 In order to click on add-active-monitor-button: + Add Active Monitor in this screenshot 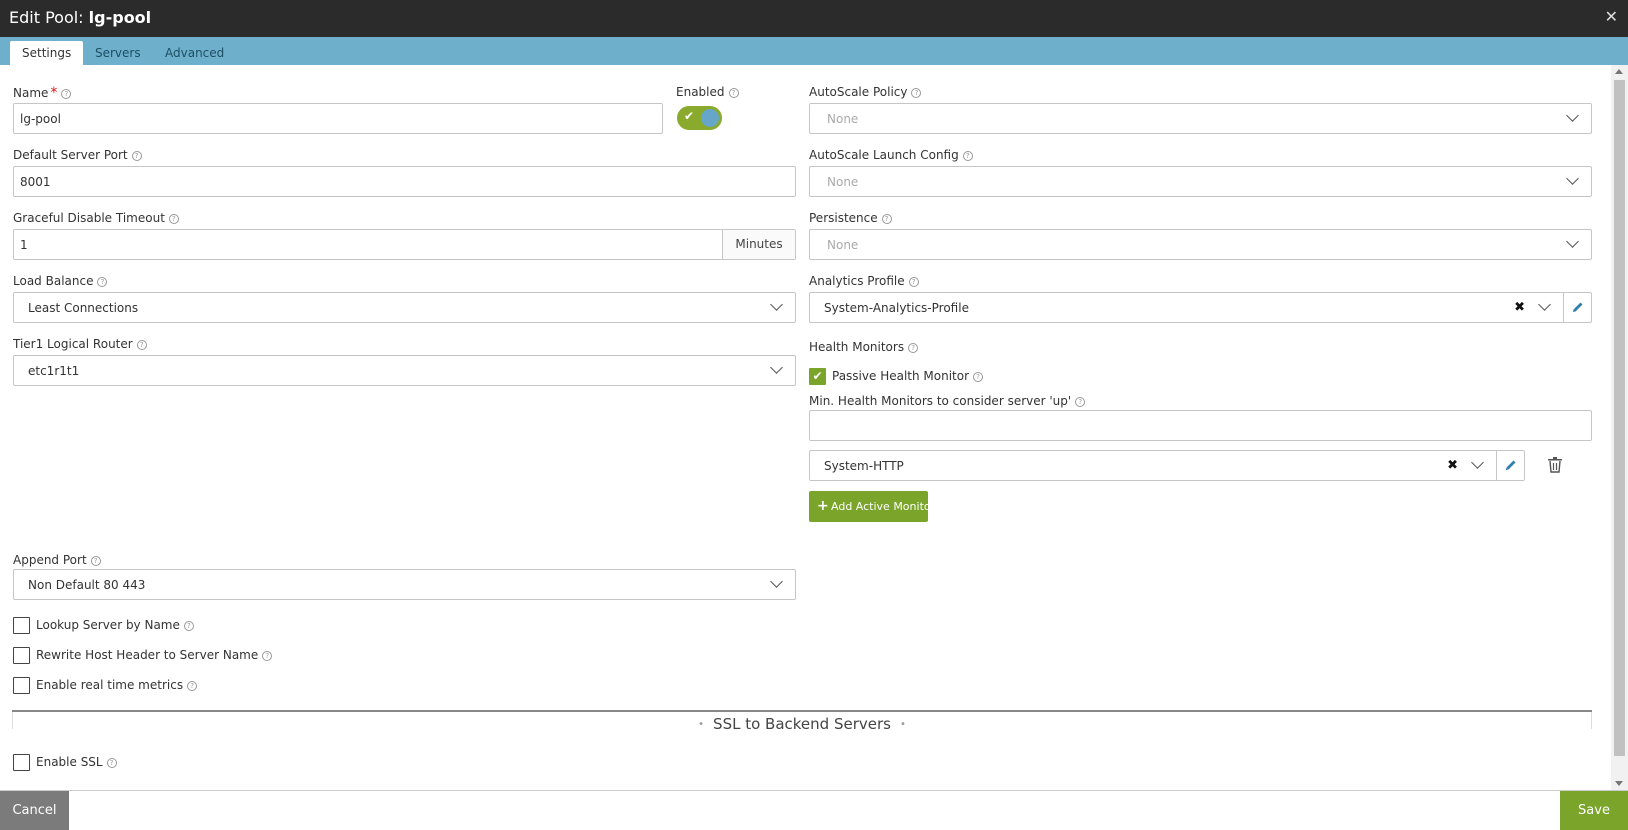, I will do `click(872, 506)`.